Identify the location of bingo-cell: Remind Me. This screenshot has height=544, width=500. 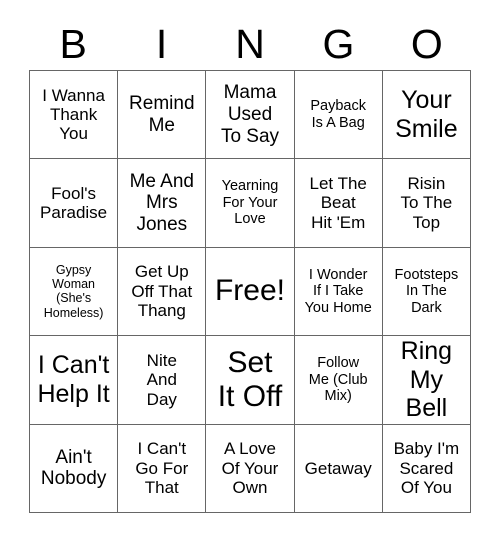
(162, 115).